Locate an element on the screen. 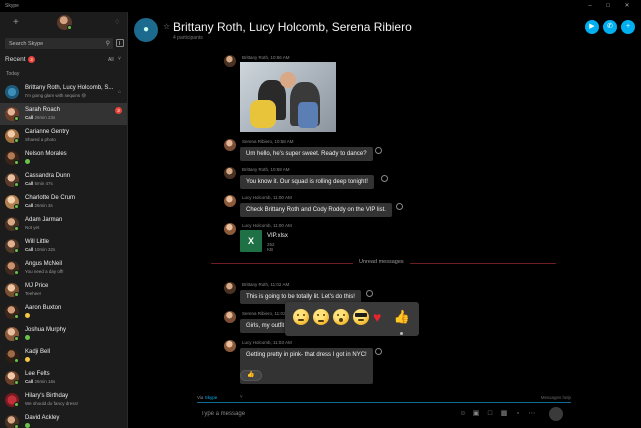 The image size is (641, 428). notification-bell-icon: ♢ is located at coordinates (117, 22).